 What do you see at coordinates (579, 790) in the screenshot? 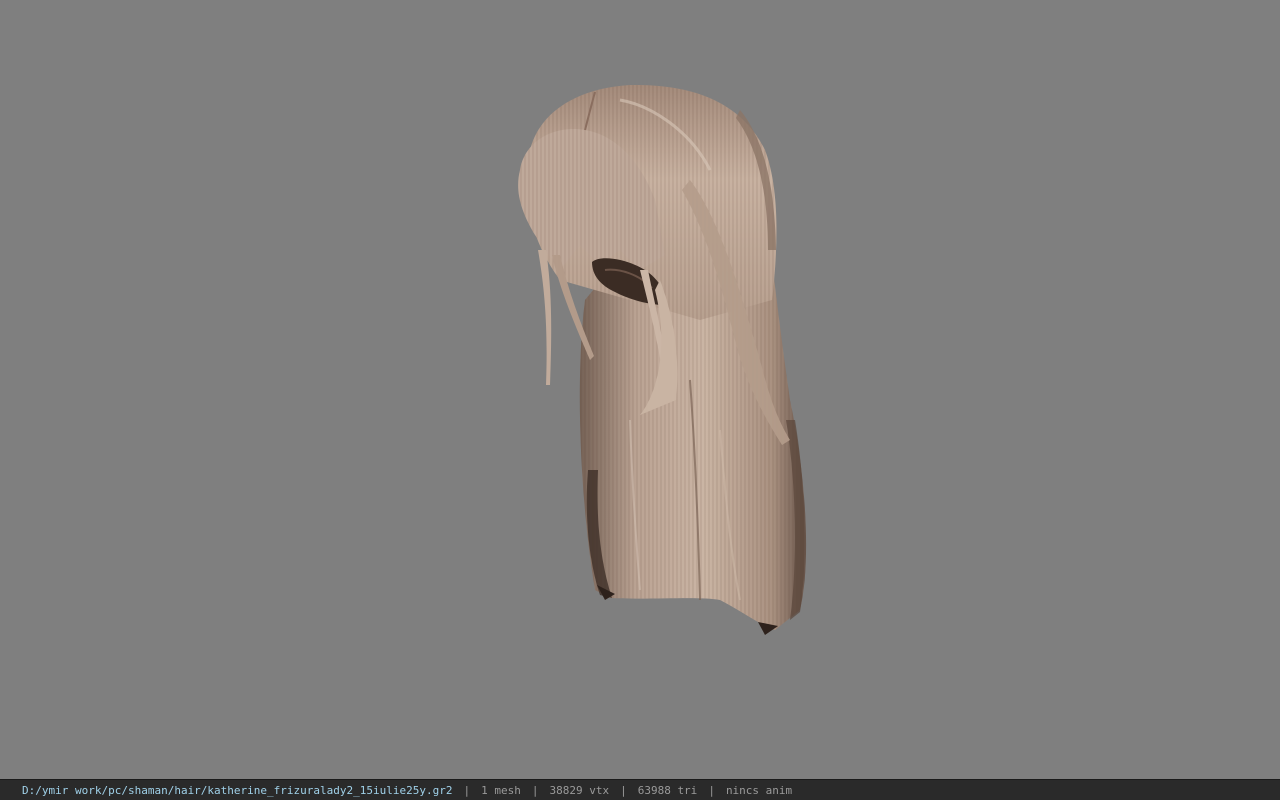
I see `vertex-count-label: 38829 vtx` at bounding box center [579, 790].